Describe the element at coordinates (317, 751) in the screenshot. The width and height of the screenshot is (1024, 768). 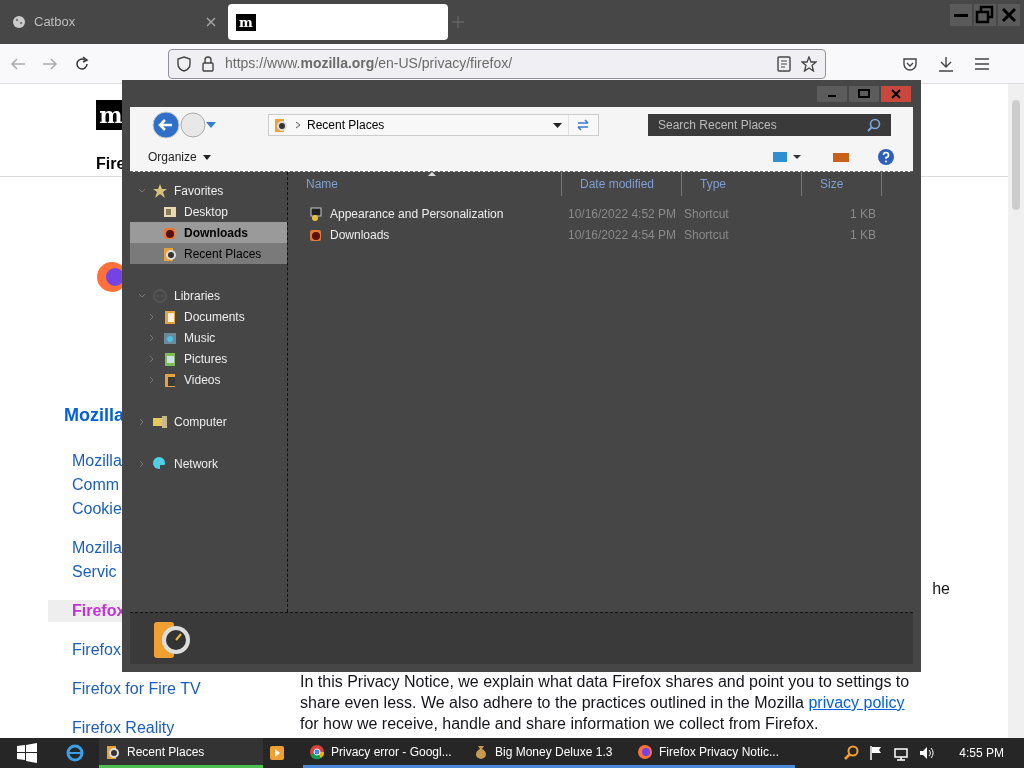
I see `chrome-icon` at that location.